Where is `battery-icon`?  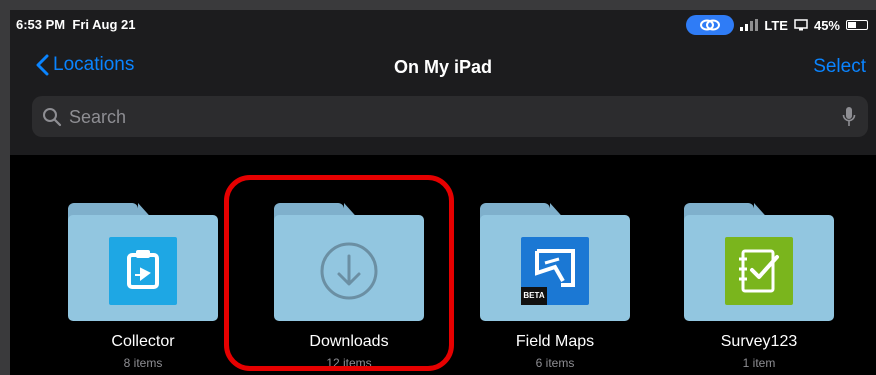 battery-icon is located at coordinates (857, 25).